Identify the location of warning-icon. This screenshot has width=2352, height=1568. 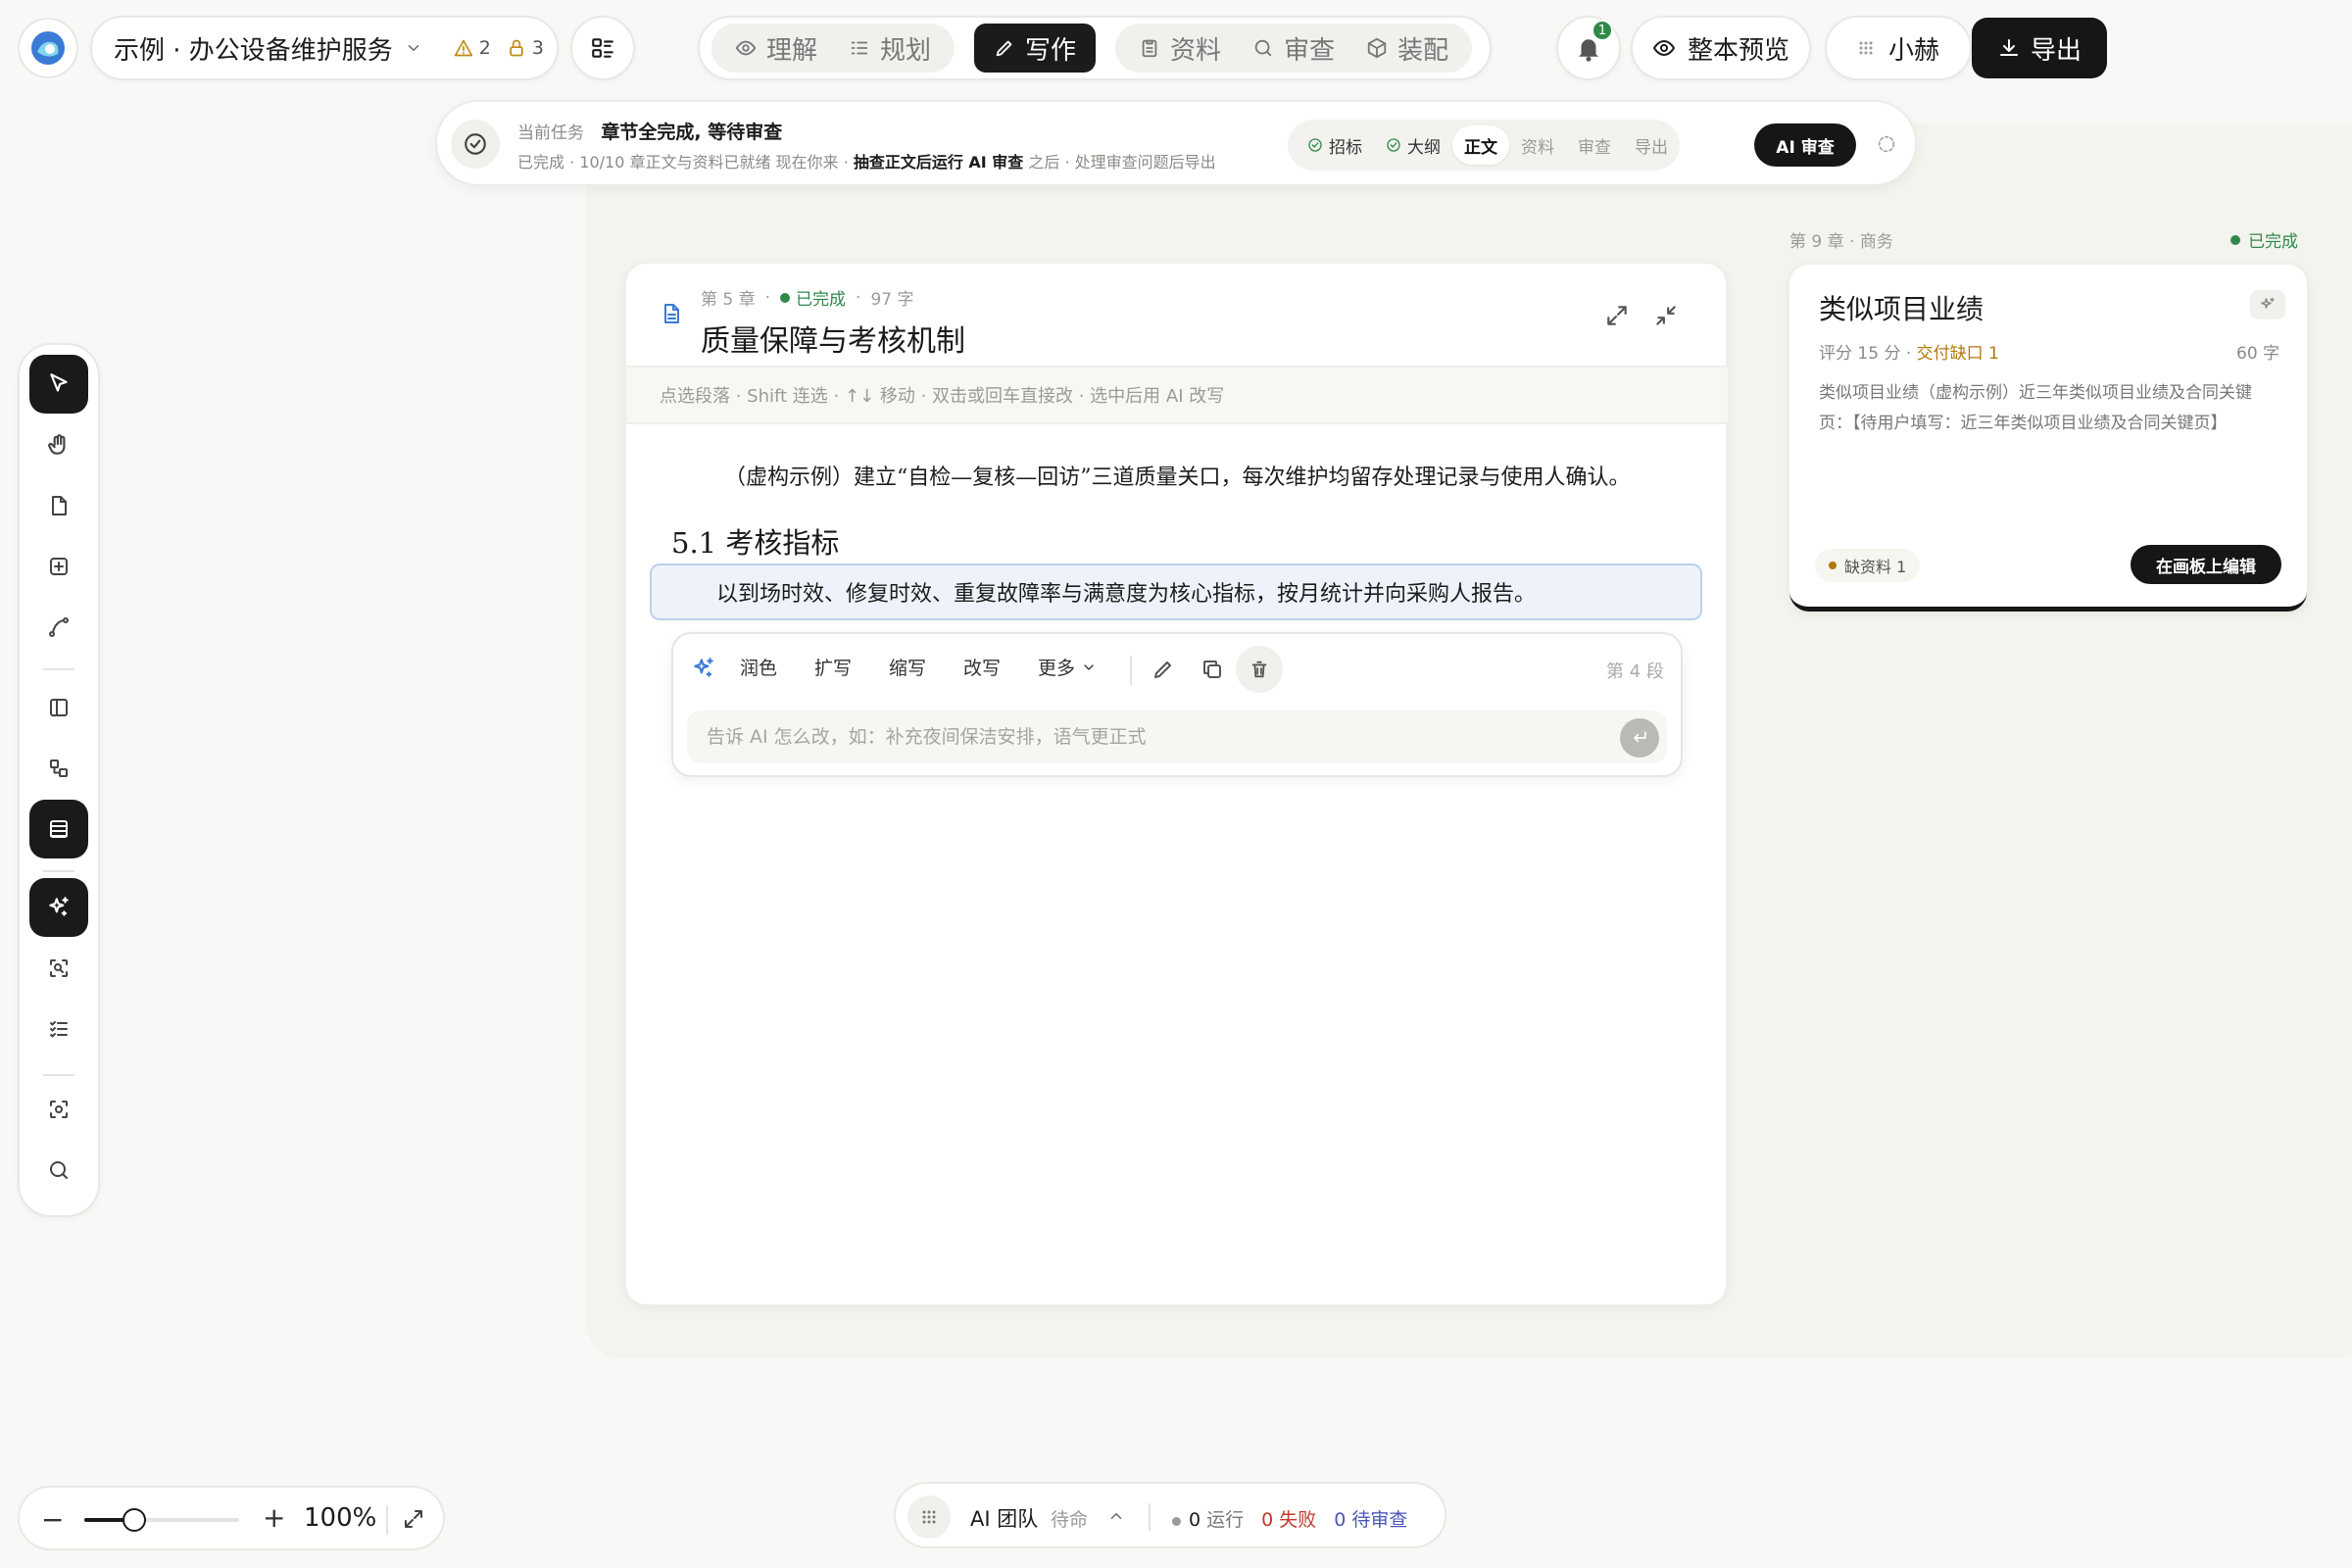
(463, 48).